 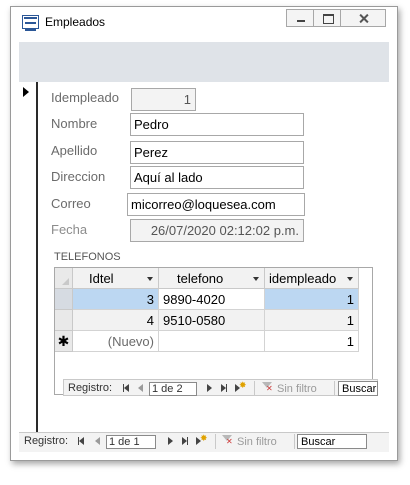 I want to click on subform-record-position: 1 de 2, so click(x=173, y=389).